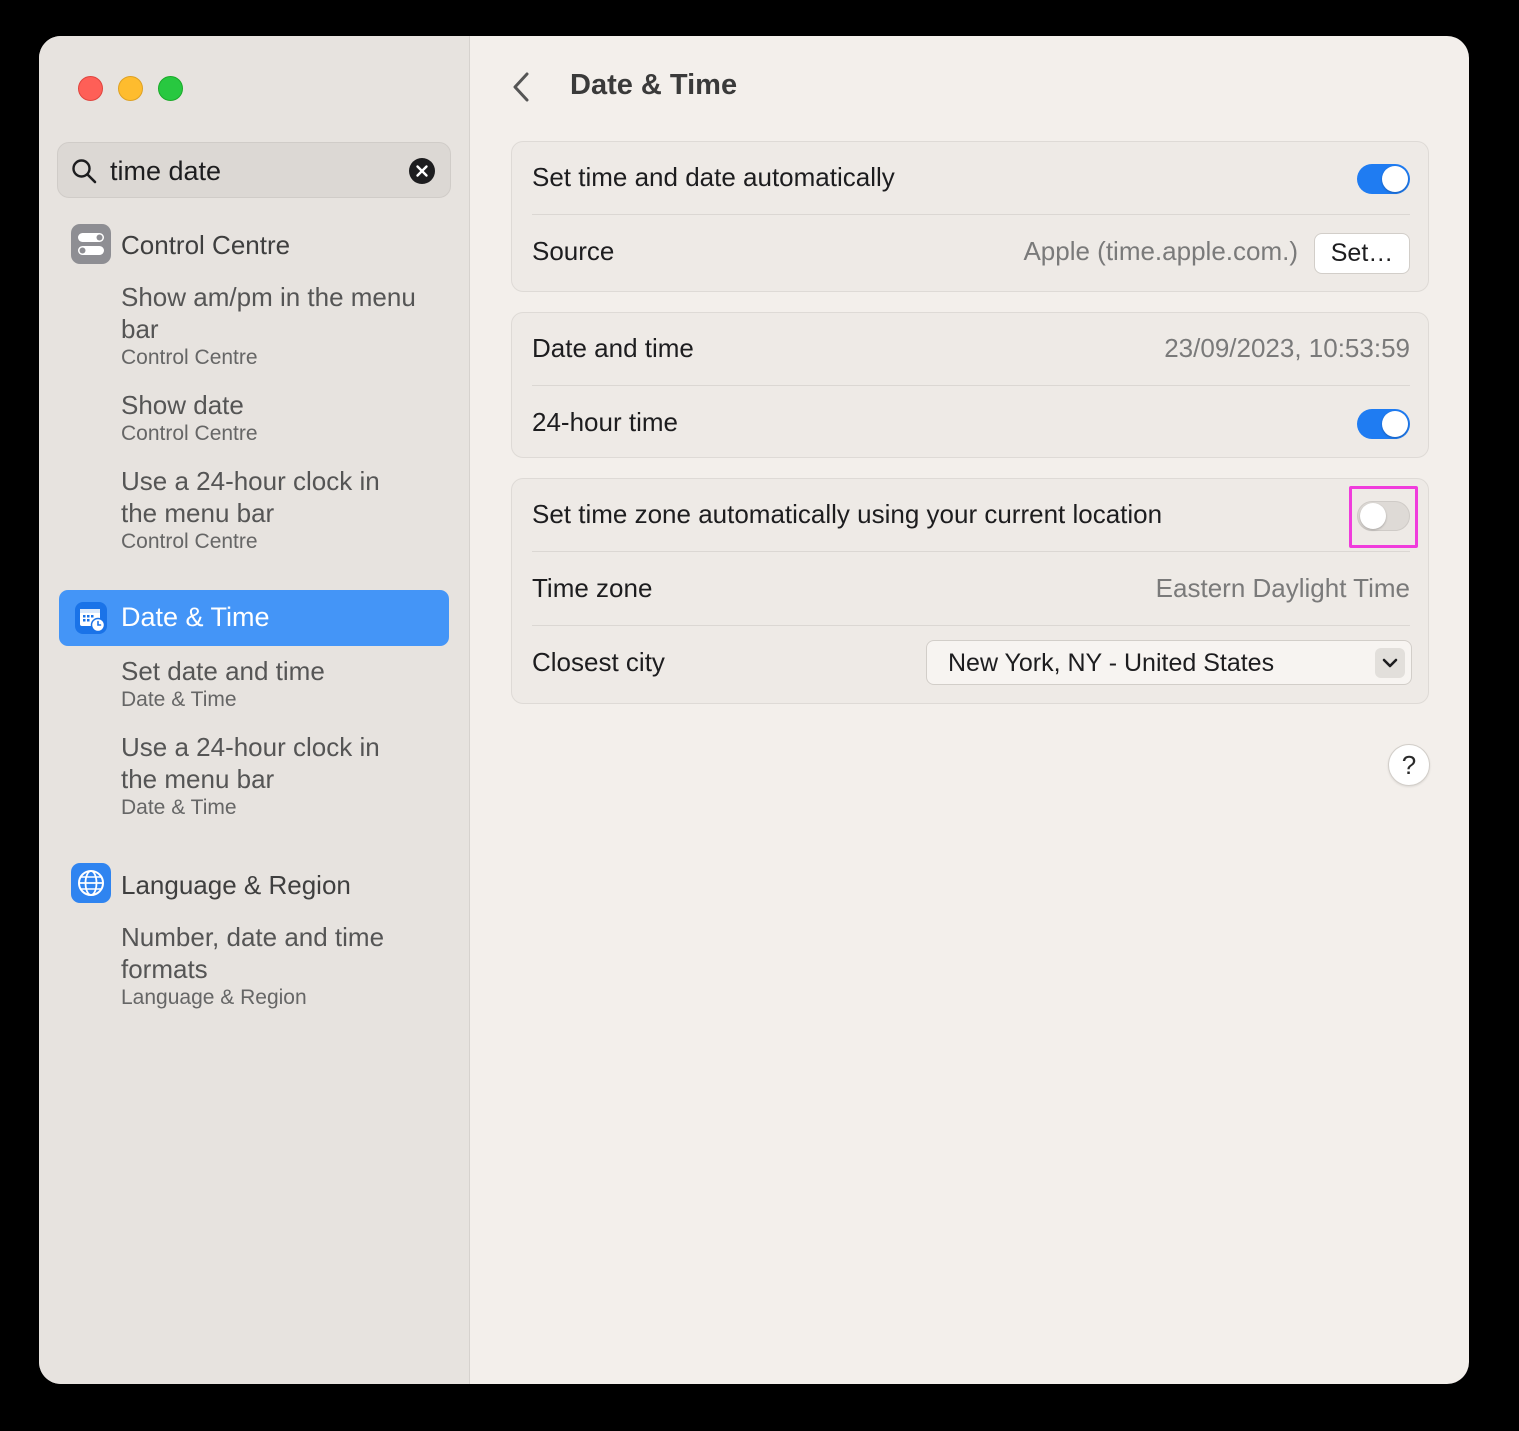  I want to click on chevron-left-icon, so click(522, 87).